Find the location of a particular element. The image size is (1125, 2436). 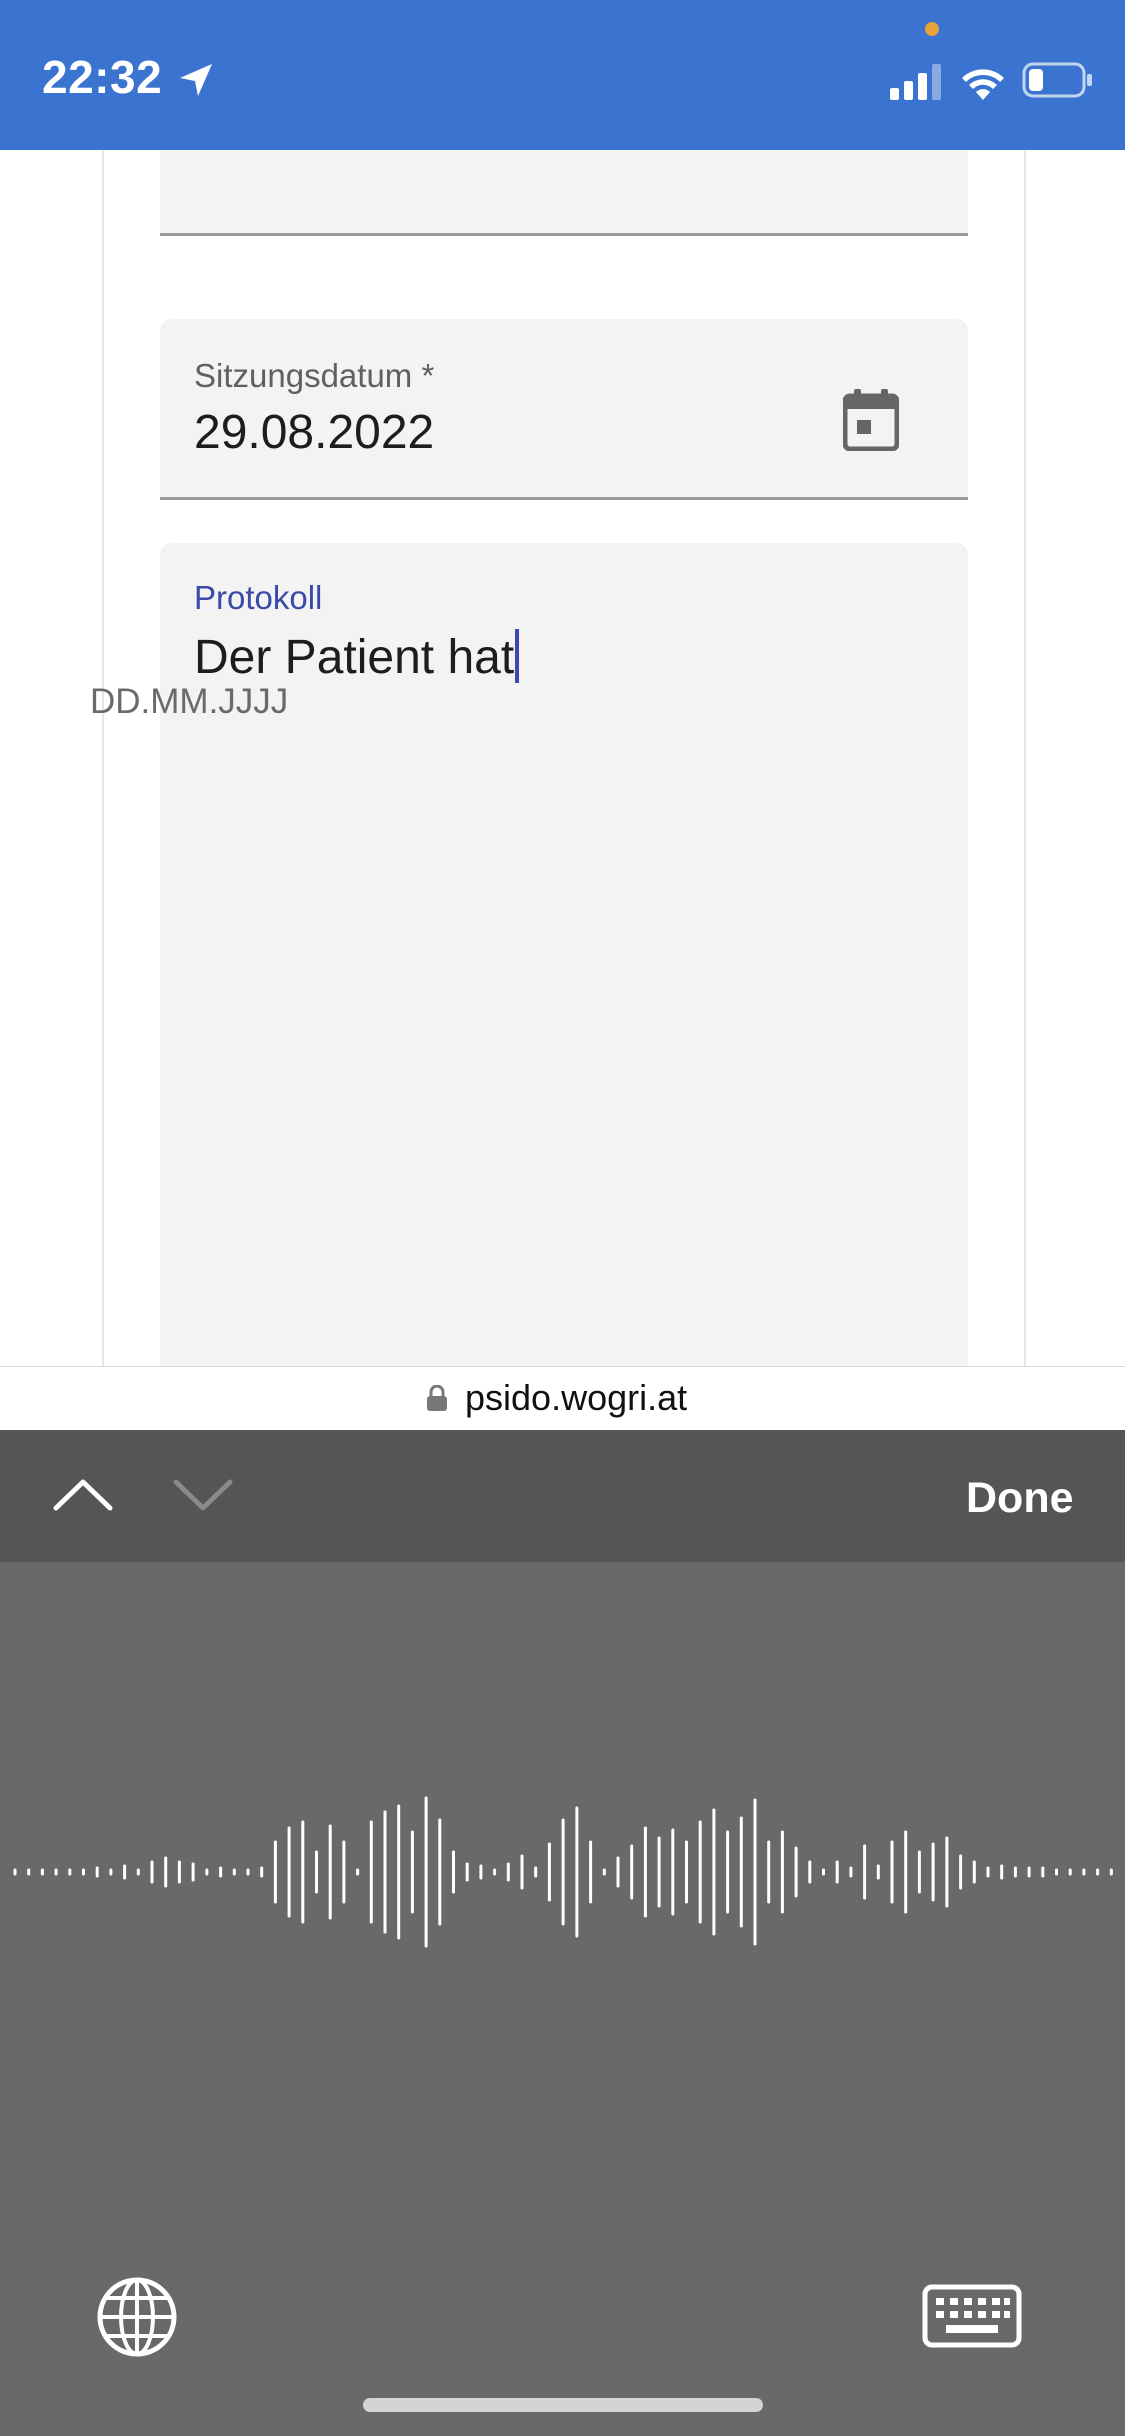

home-indicator is located at coordinates (563, 2405).